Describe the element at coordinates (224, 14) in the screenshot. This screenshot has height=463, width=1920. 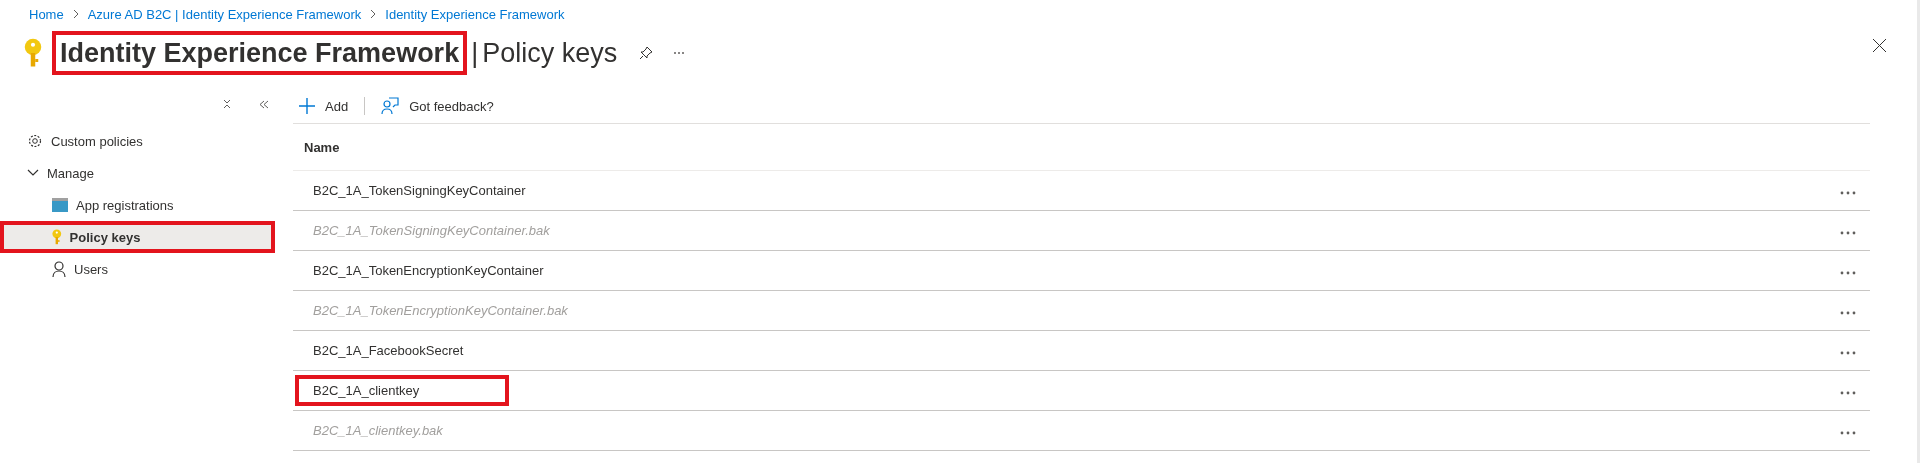
I see `breadcrumb-link: Azure AD B2C | Identity Experience Framework` at that location.